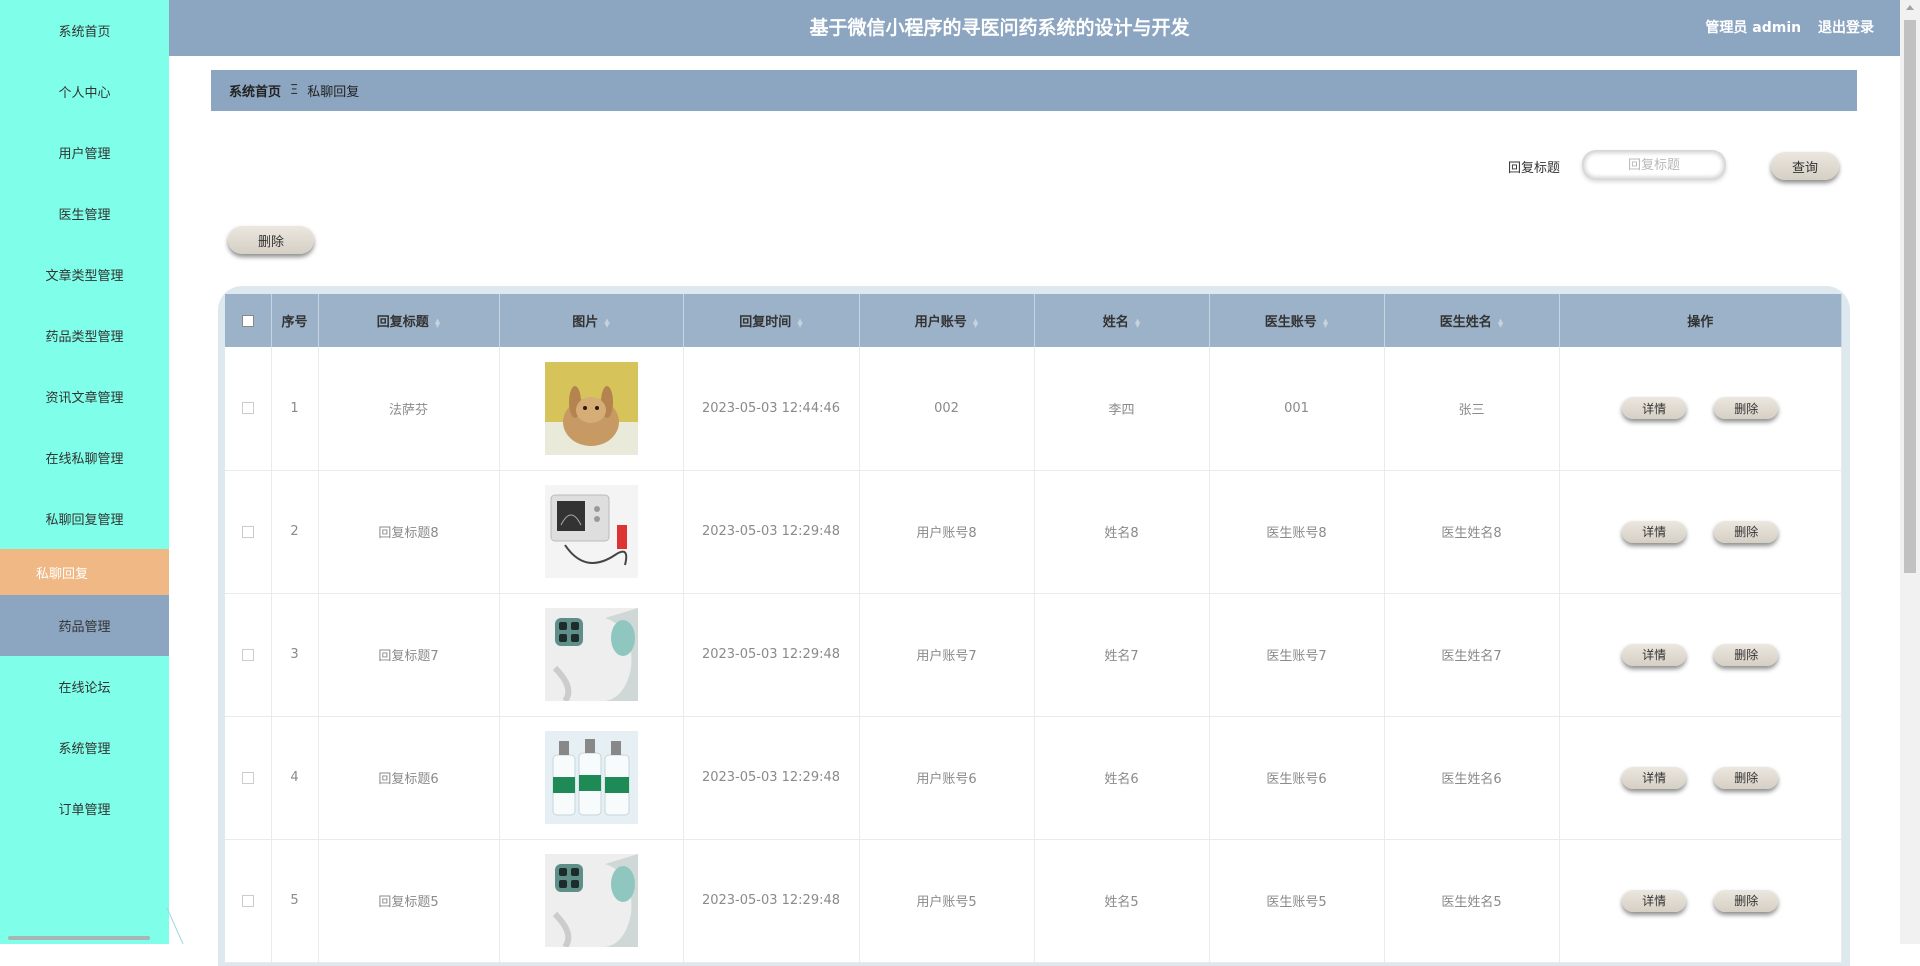 The image size is (1920, 966). I want to click on delete-button: 删除, so click(271, 240).